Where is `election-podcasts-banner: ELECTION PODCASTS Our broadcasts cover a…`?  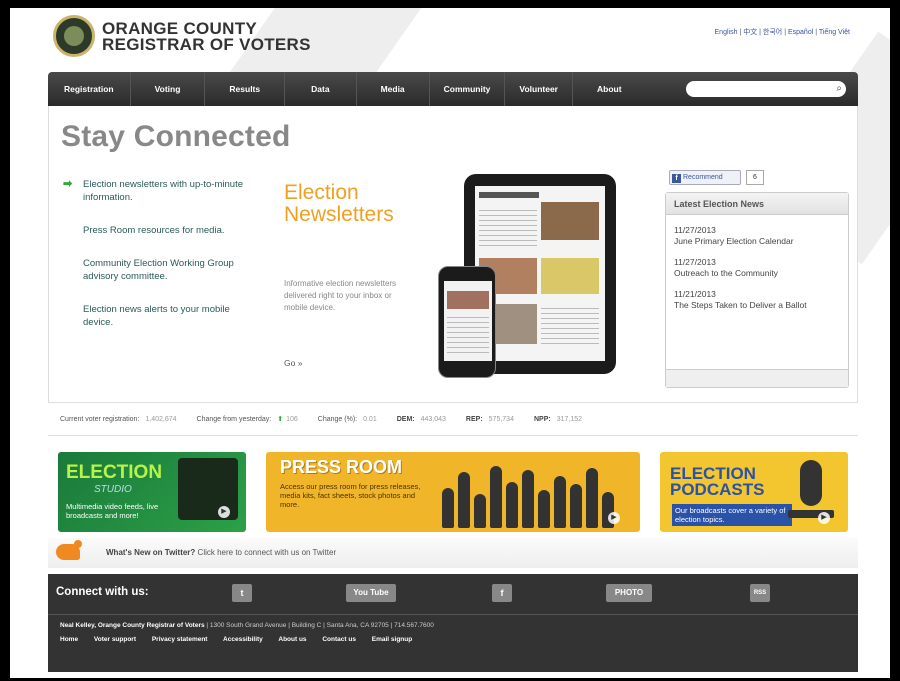 election-podcasts-banner: ELECTION PODCASTS Our broadcasts cover a… is located at coordinates (754, 492).